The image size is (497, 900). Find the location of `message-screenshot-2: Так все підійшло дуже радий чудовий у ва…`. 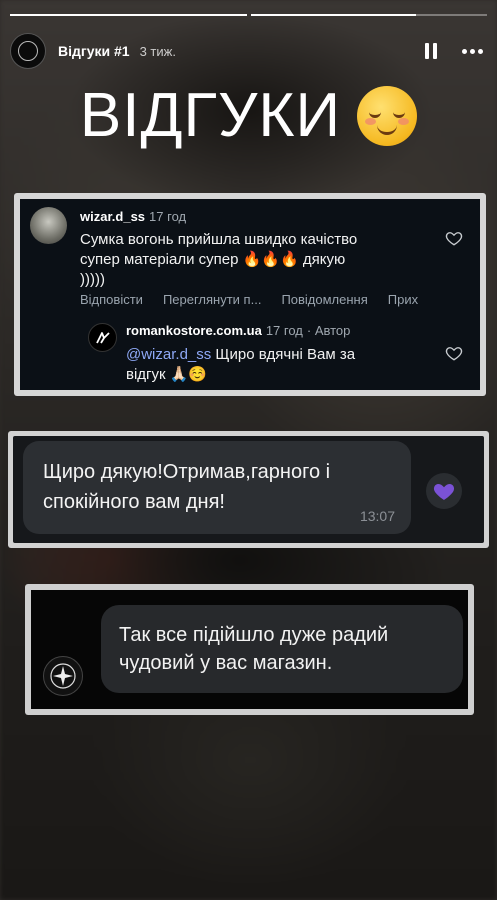

message-screenshot-2: Так все підійшло дуже радий чудовий у ва… is located at coordinates (249, 649).